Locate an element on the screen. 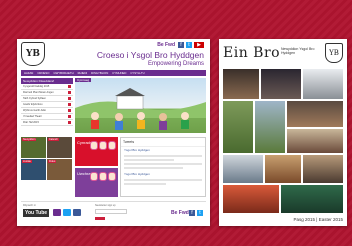 Image resolution: width=352 pixels, height=246 pixels. tile-calendar: Calendr is located at coordinates (59, 147).